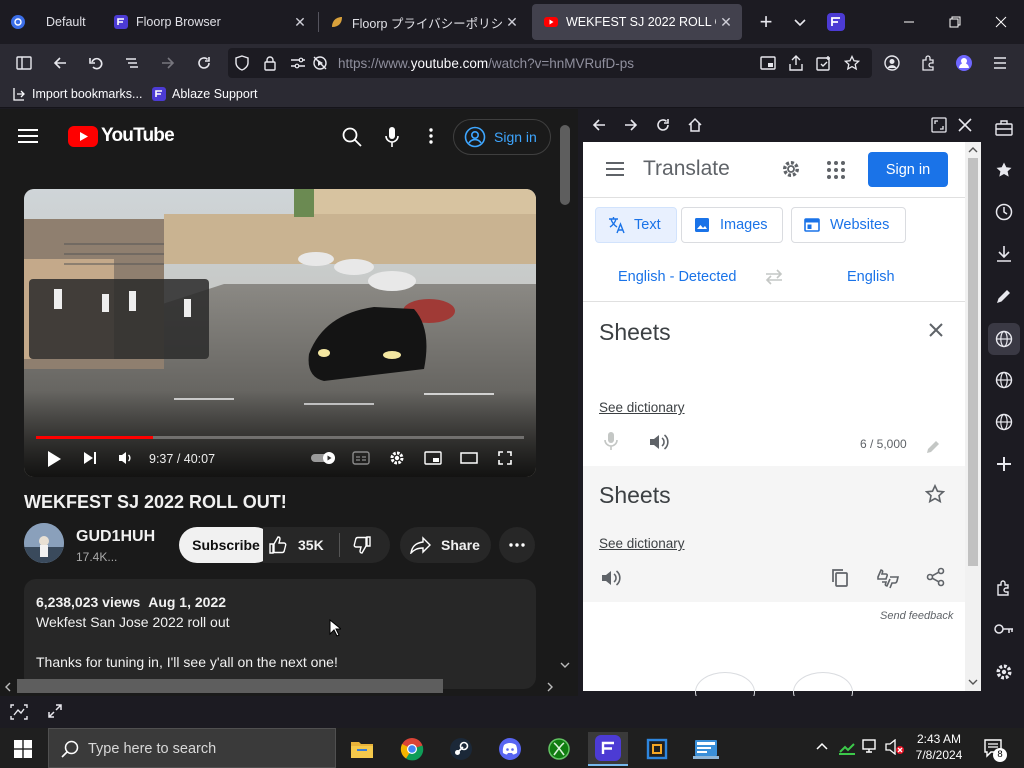 Image resolution: width=1024 pixels, height=768 pixels. What do you see at coordinates (67, 22) in the screenshot?
I see `tab-default: Default` at bounding box center [67, 22].